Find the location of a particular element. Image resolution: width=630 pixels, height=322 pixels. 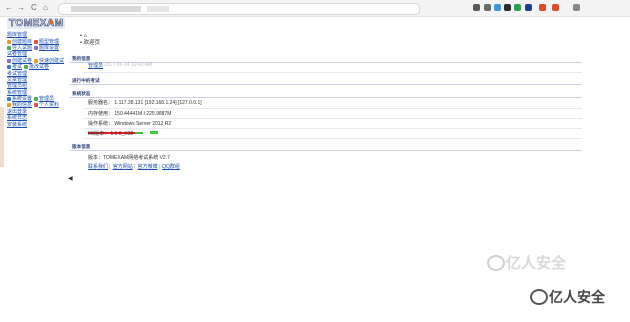

sidebar-item-link: 题型管理 is located at coordinates (49, 42).